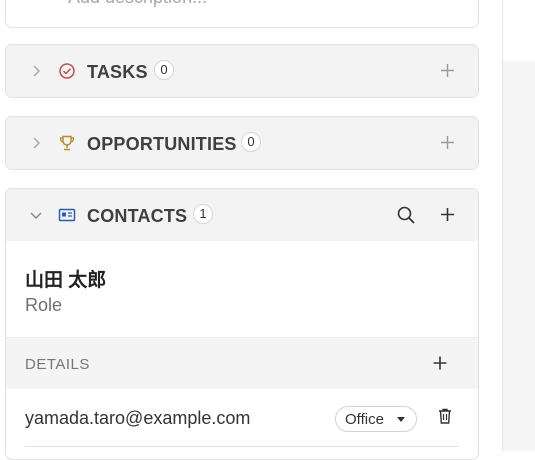 This screenshot has width=535, height=460. What do you see at coordinates (447, 214) in the screenshot?
I see `add-contact-icon` at bounding box center [447, 214].